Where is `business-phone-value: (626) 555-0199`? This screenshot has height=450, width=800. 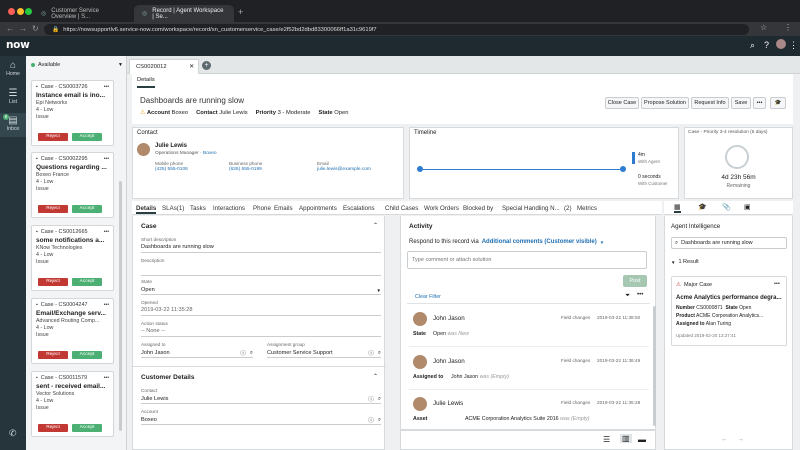 business-phone-value: (626) 555-0199 is located at coordinates (245, 169).